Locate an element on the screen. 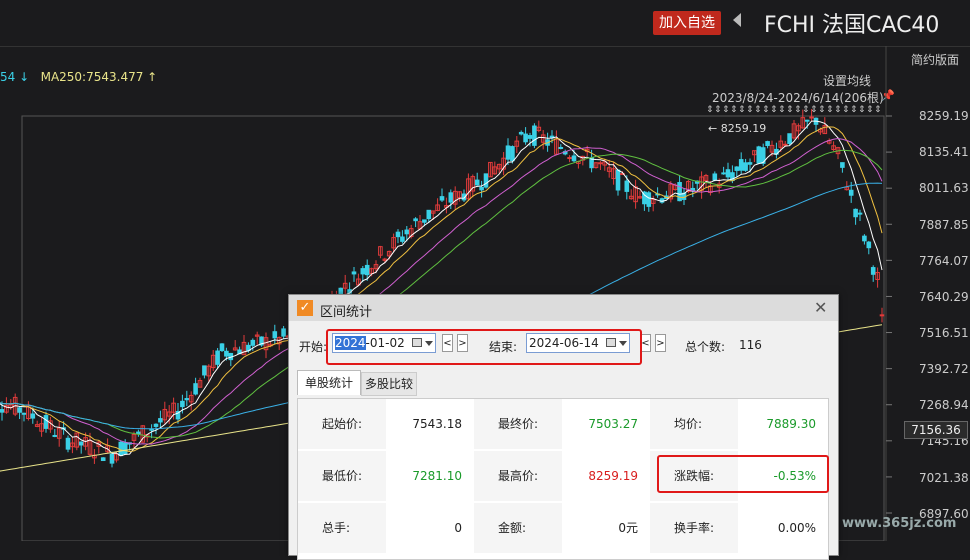  start-price-value: 7543.18 is located at coordinates (437, 424).